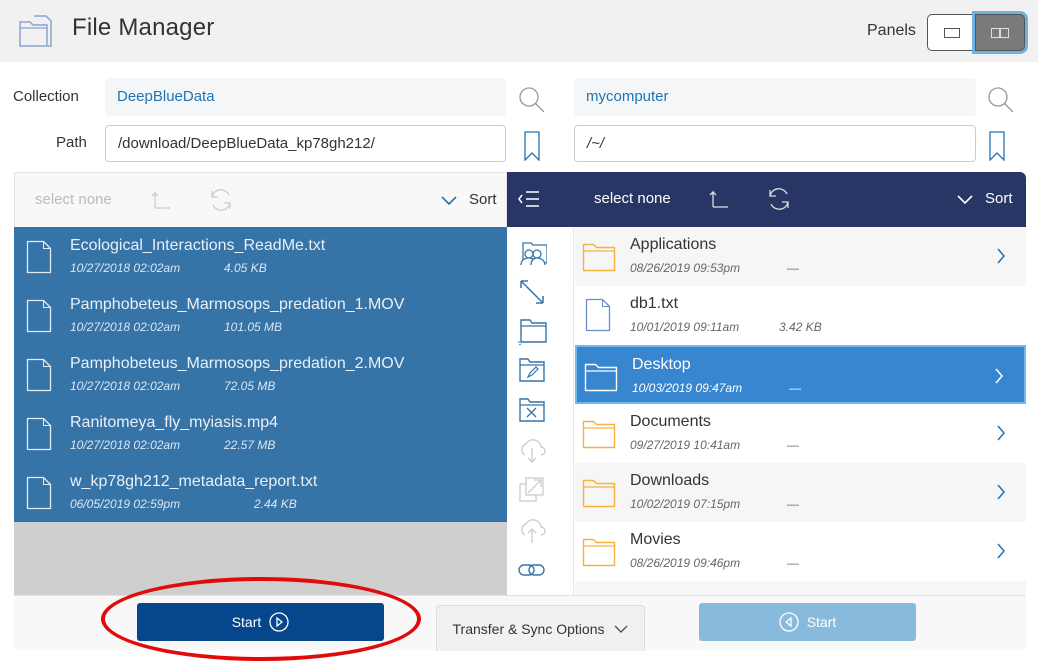 Image resolution: width=1038 pixels, height=668 pixels. I want to click on single-panel-icon, so click(951, 32).